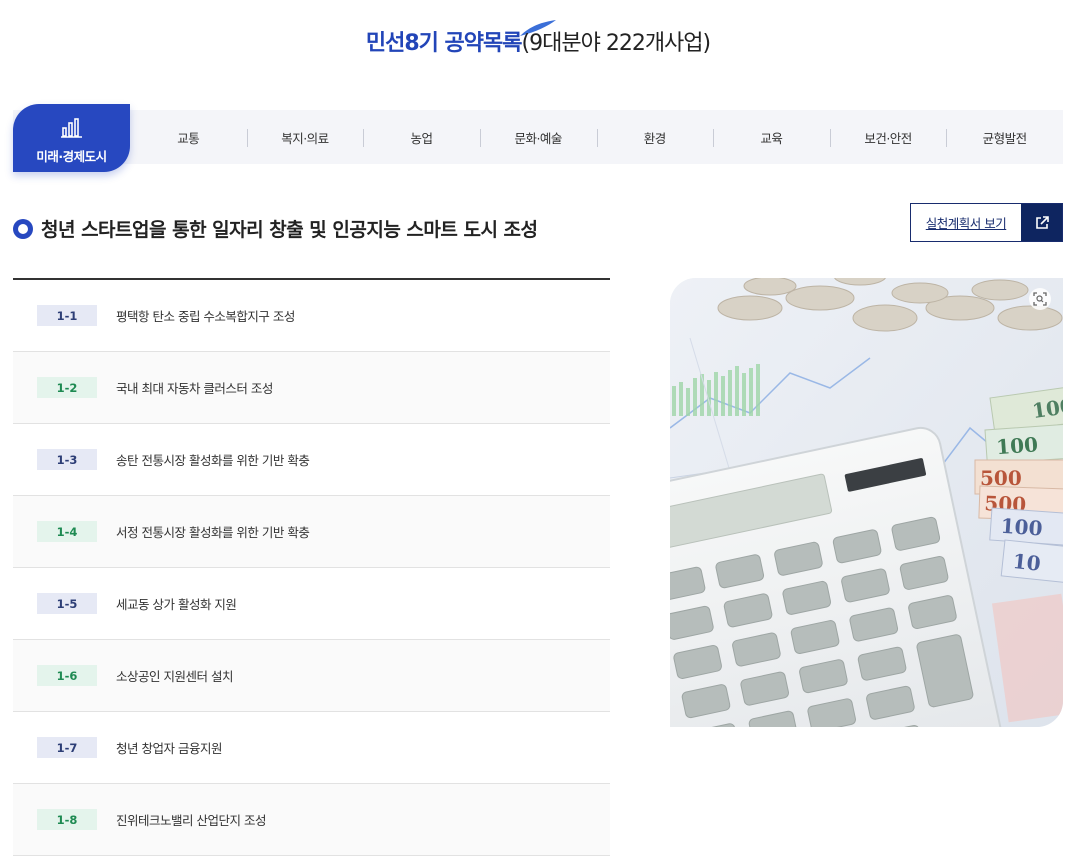 Image resolution: width=1076 pixels, height=858 pixels. Describe the element at coordinates (888, 137) in the screenshot. I see `tab-health-safety: 보건·안전` at that location.